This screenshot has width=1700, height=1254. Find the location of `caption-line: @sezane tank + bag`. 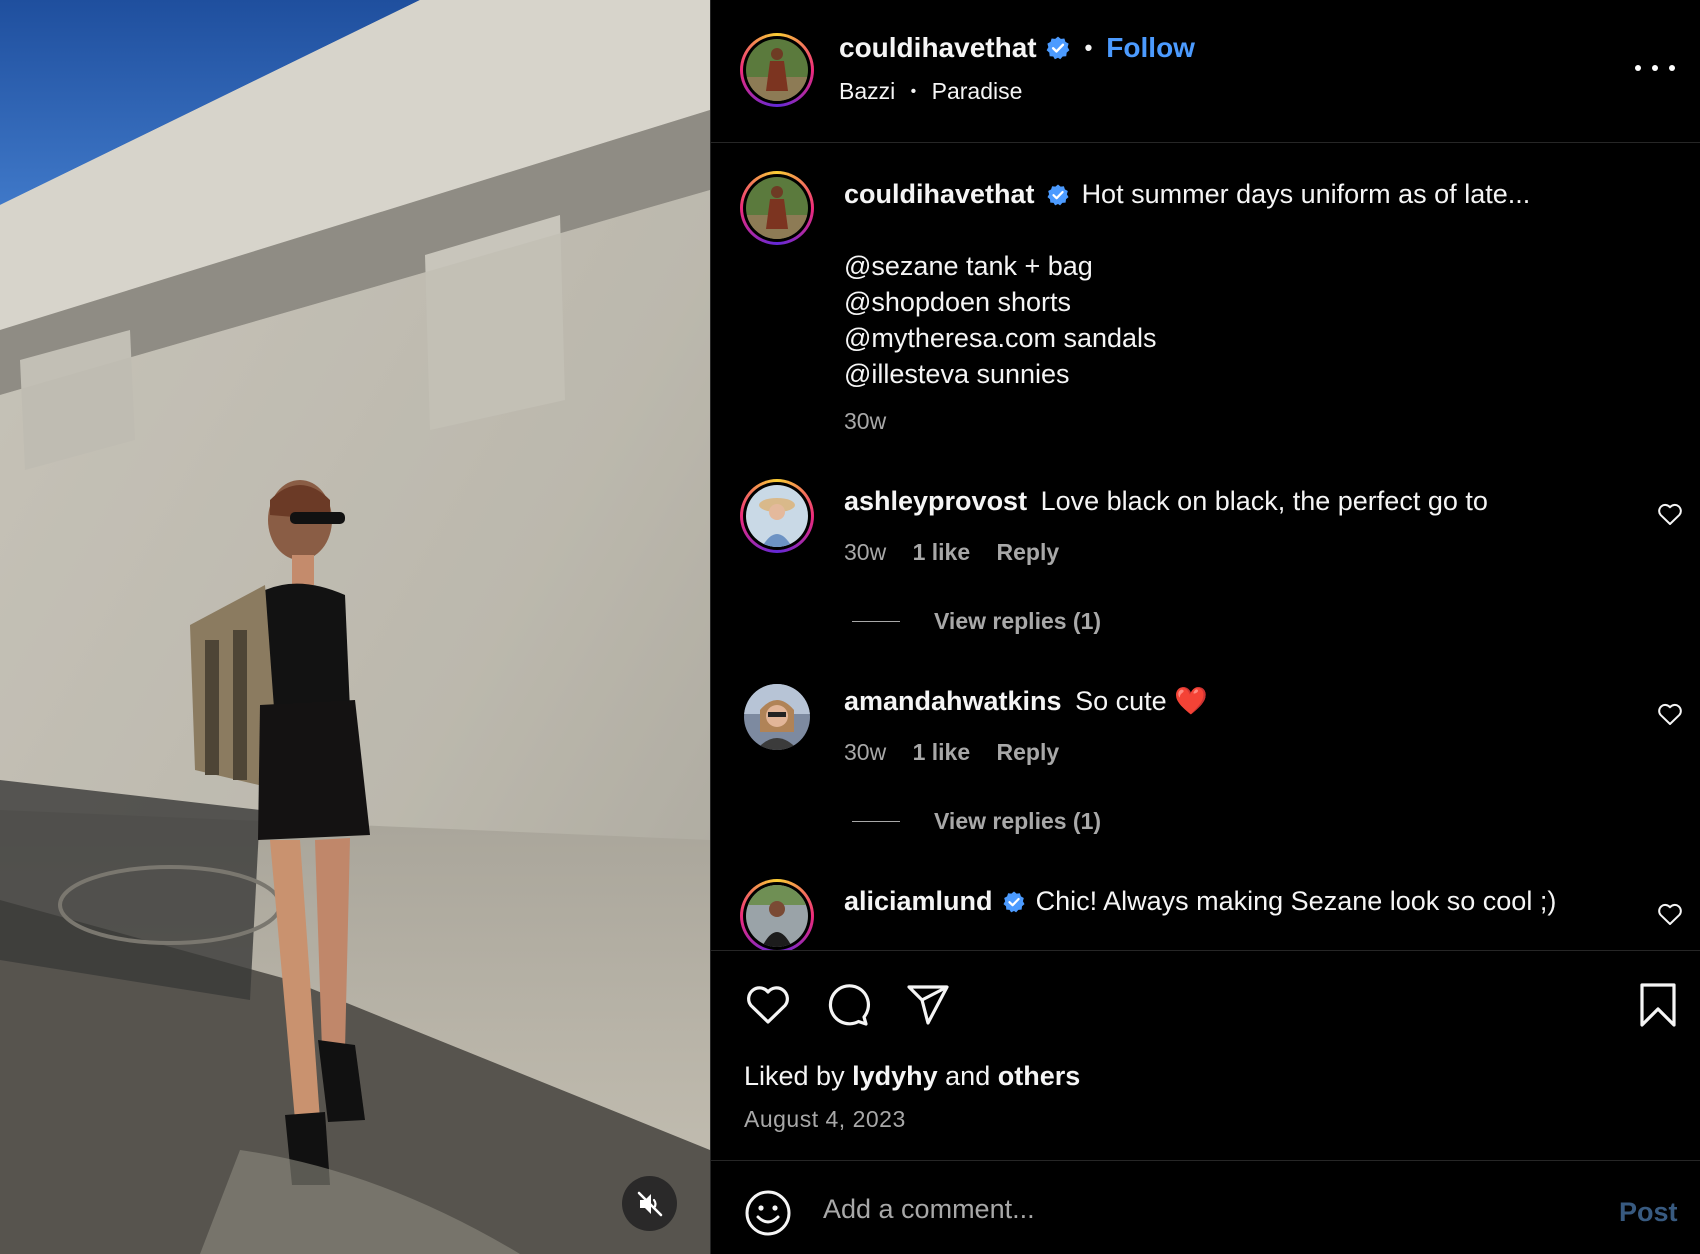

caption-line: @sezane tank + bag is located at coordinates (968, 266).